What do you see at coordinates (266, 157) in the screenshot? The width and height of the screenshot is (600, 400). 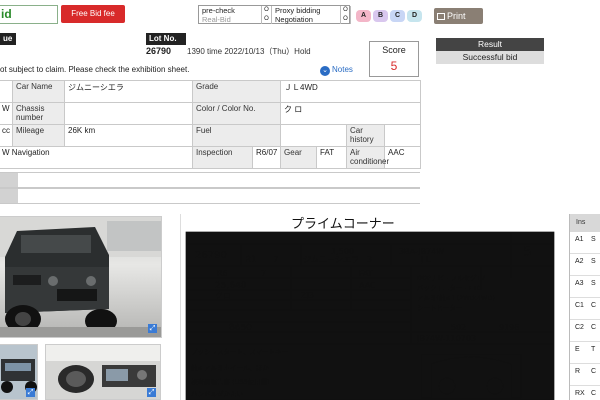 I see `inspection-value: R6/07` at bounding box center [266, 157].